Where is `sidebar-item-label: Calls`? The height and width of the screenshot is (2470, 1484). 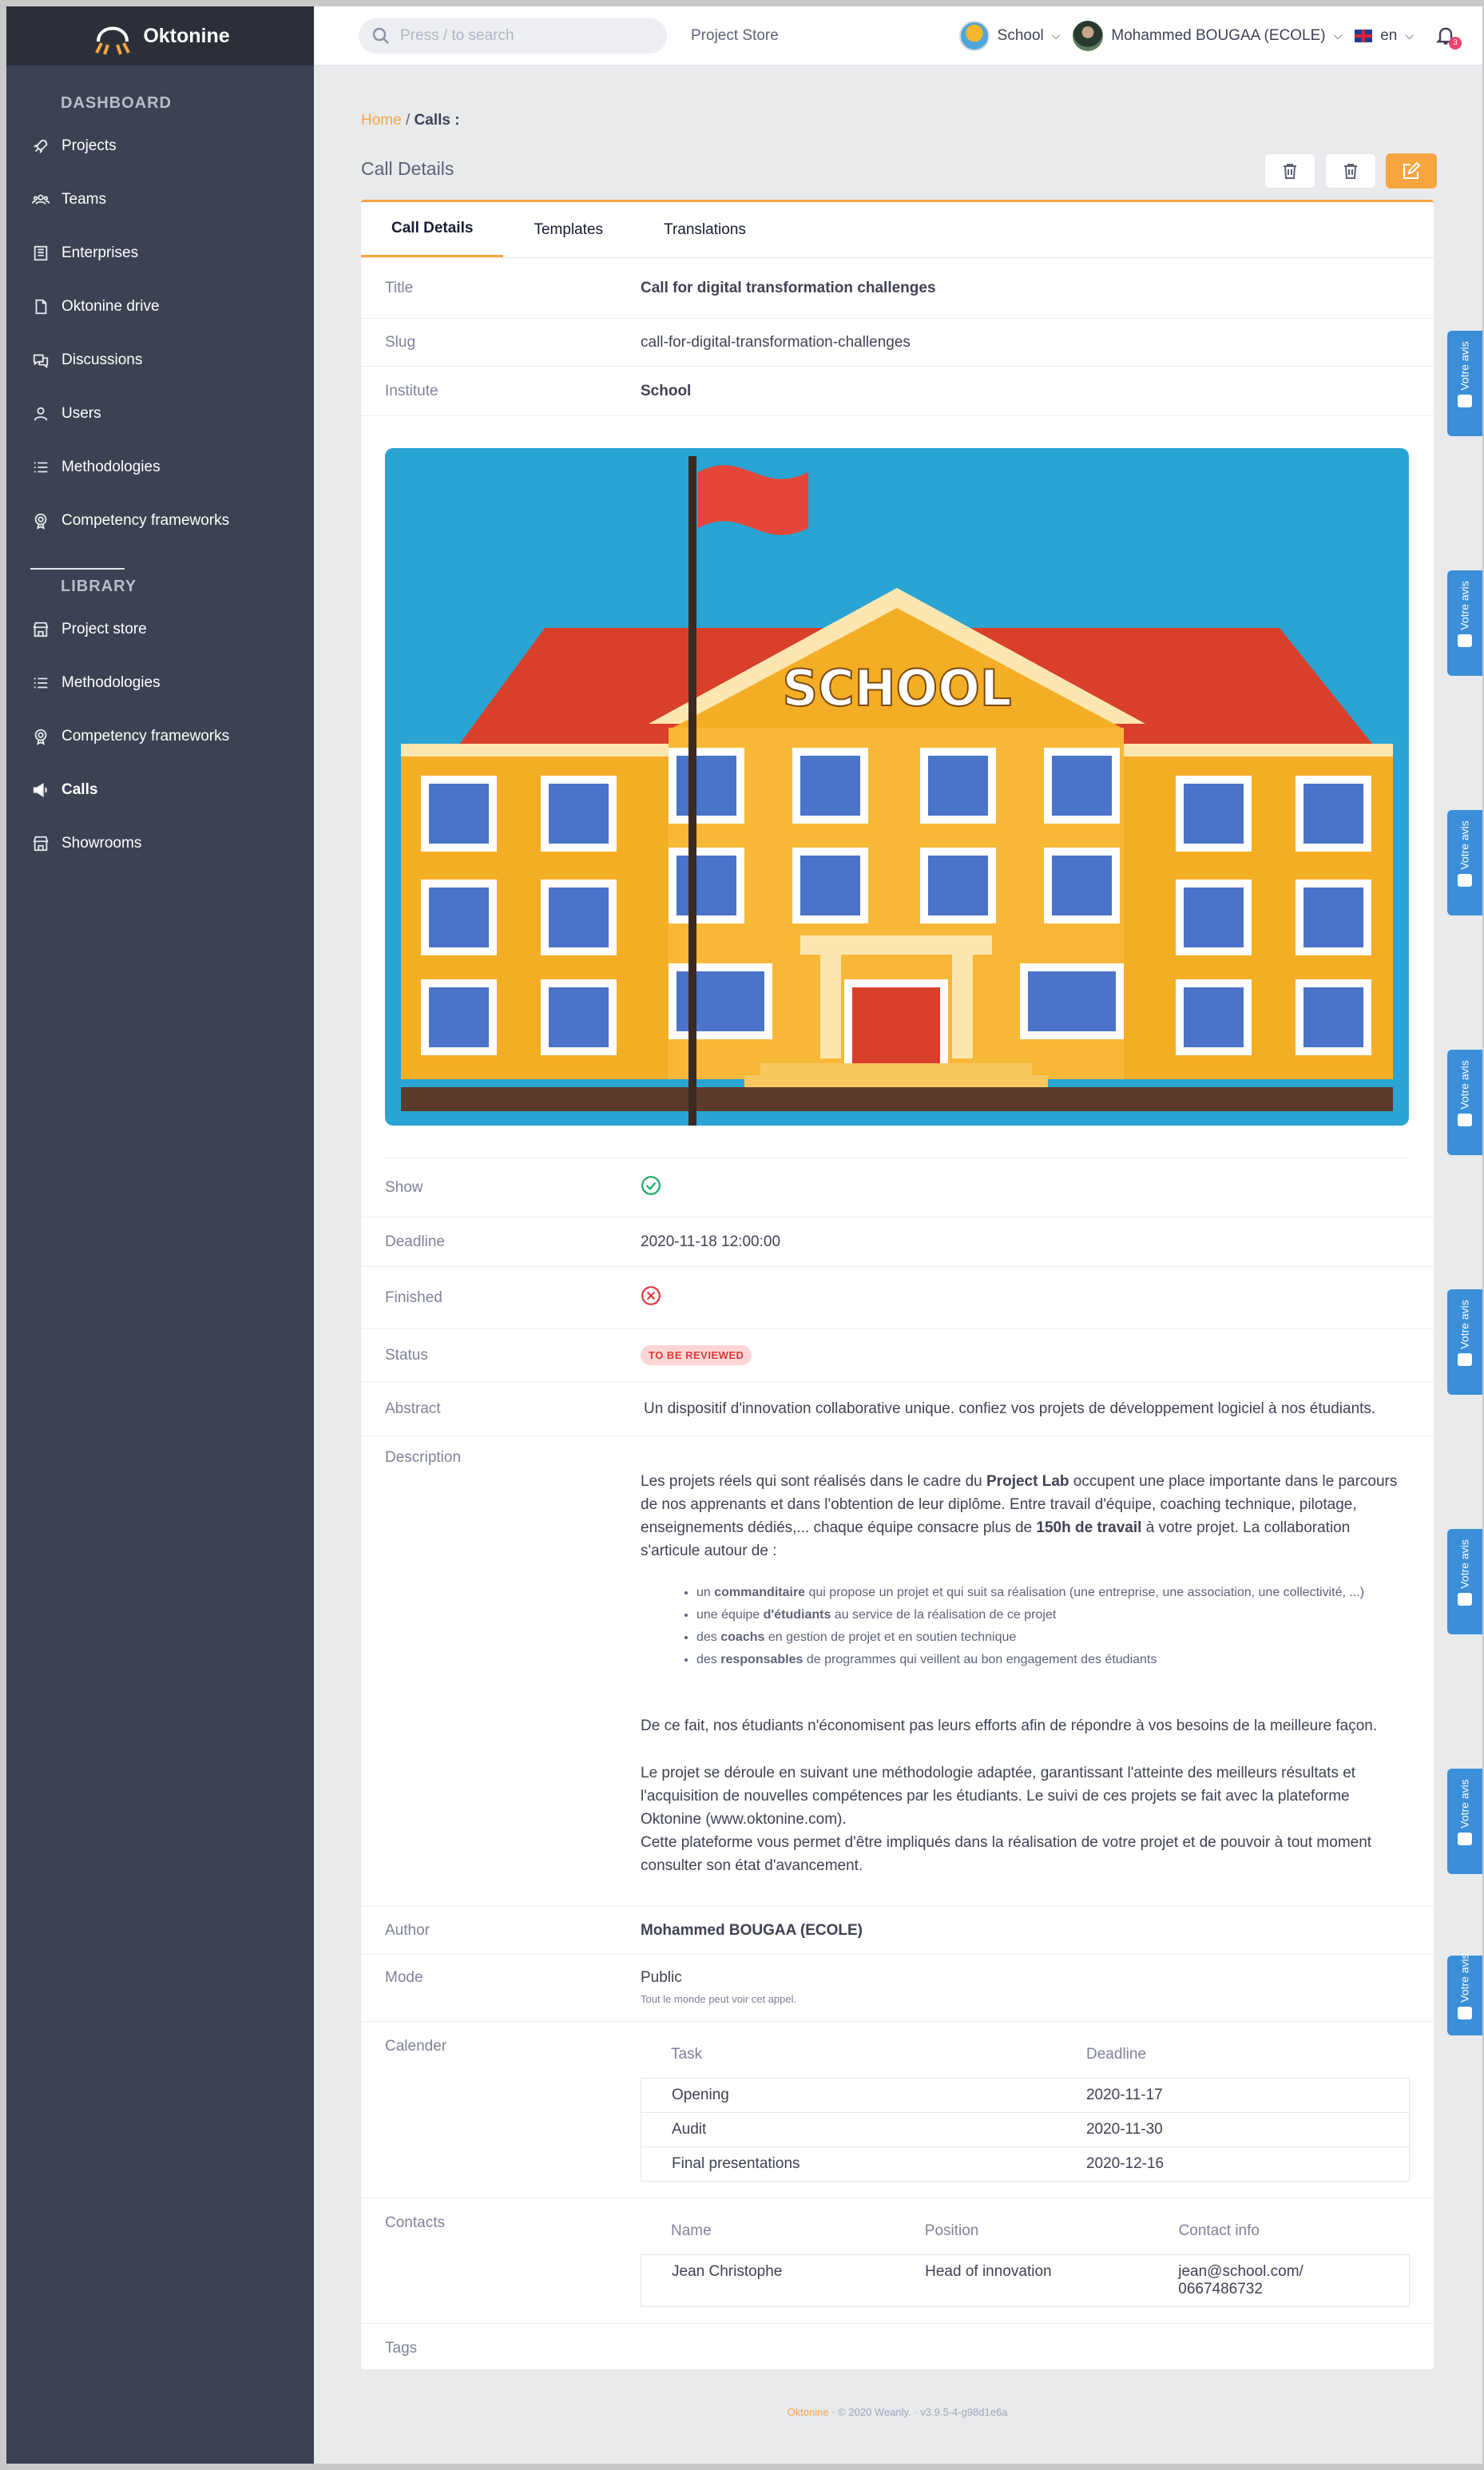 sidebar-item-label: Calls is located at coordinates (80, 789).